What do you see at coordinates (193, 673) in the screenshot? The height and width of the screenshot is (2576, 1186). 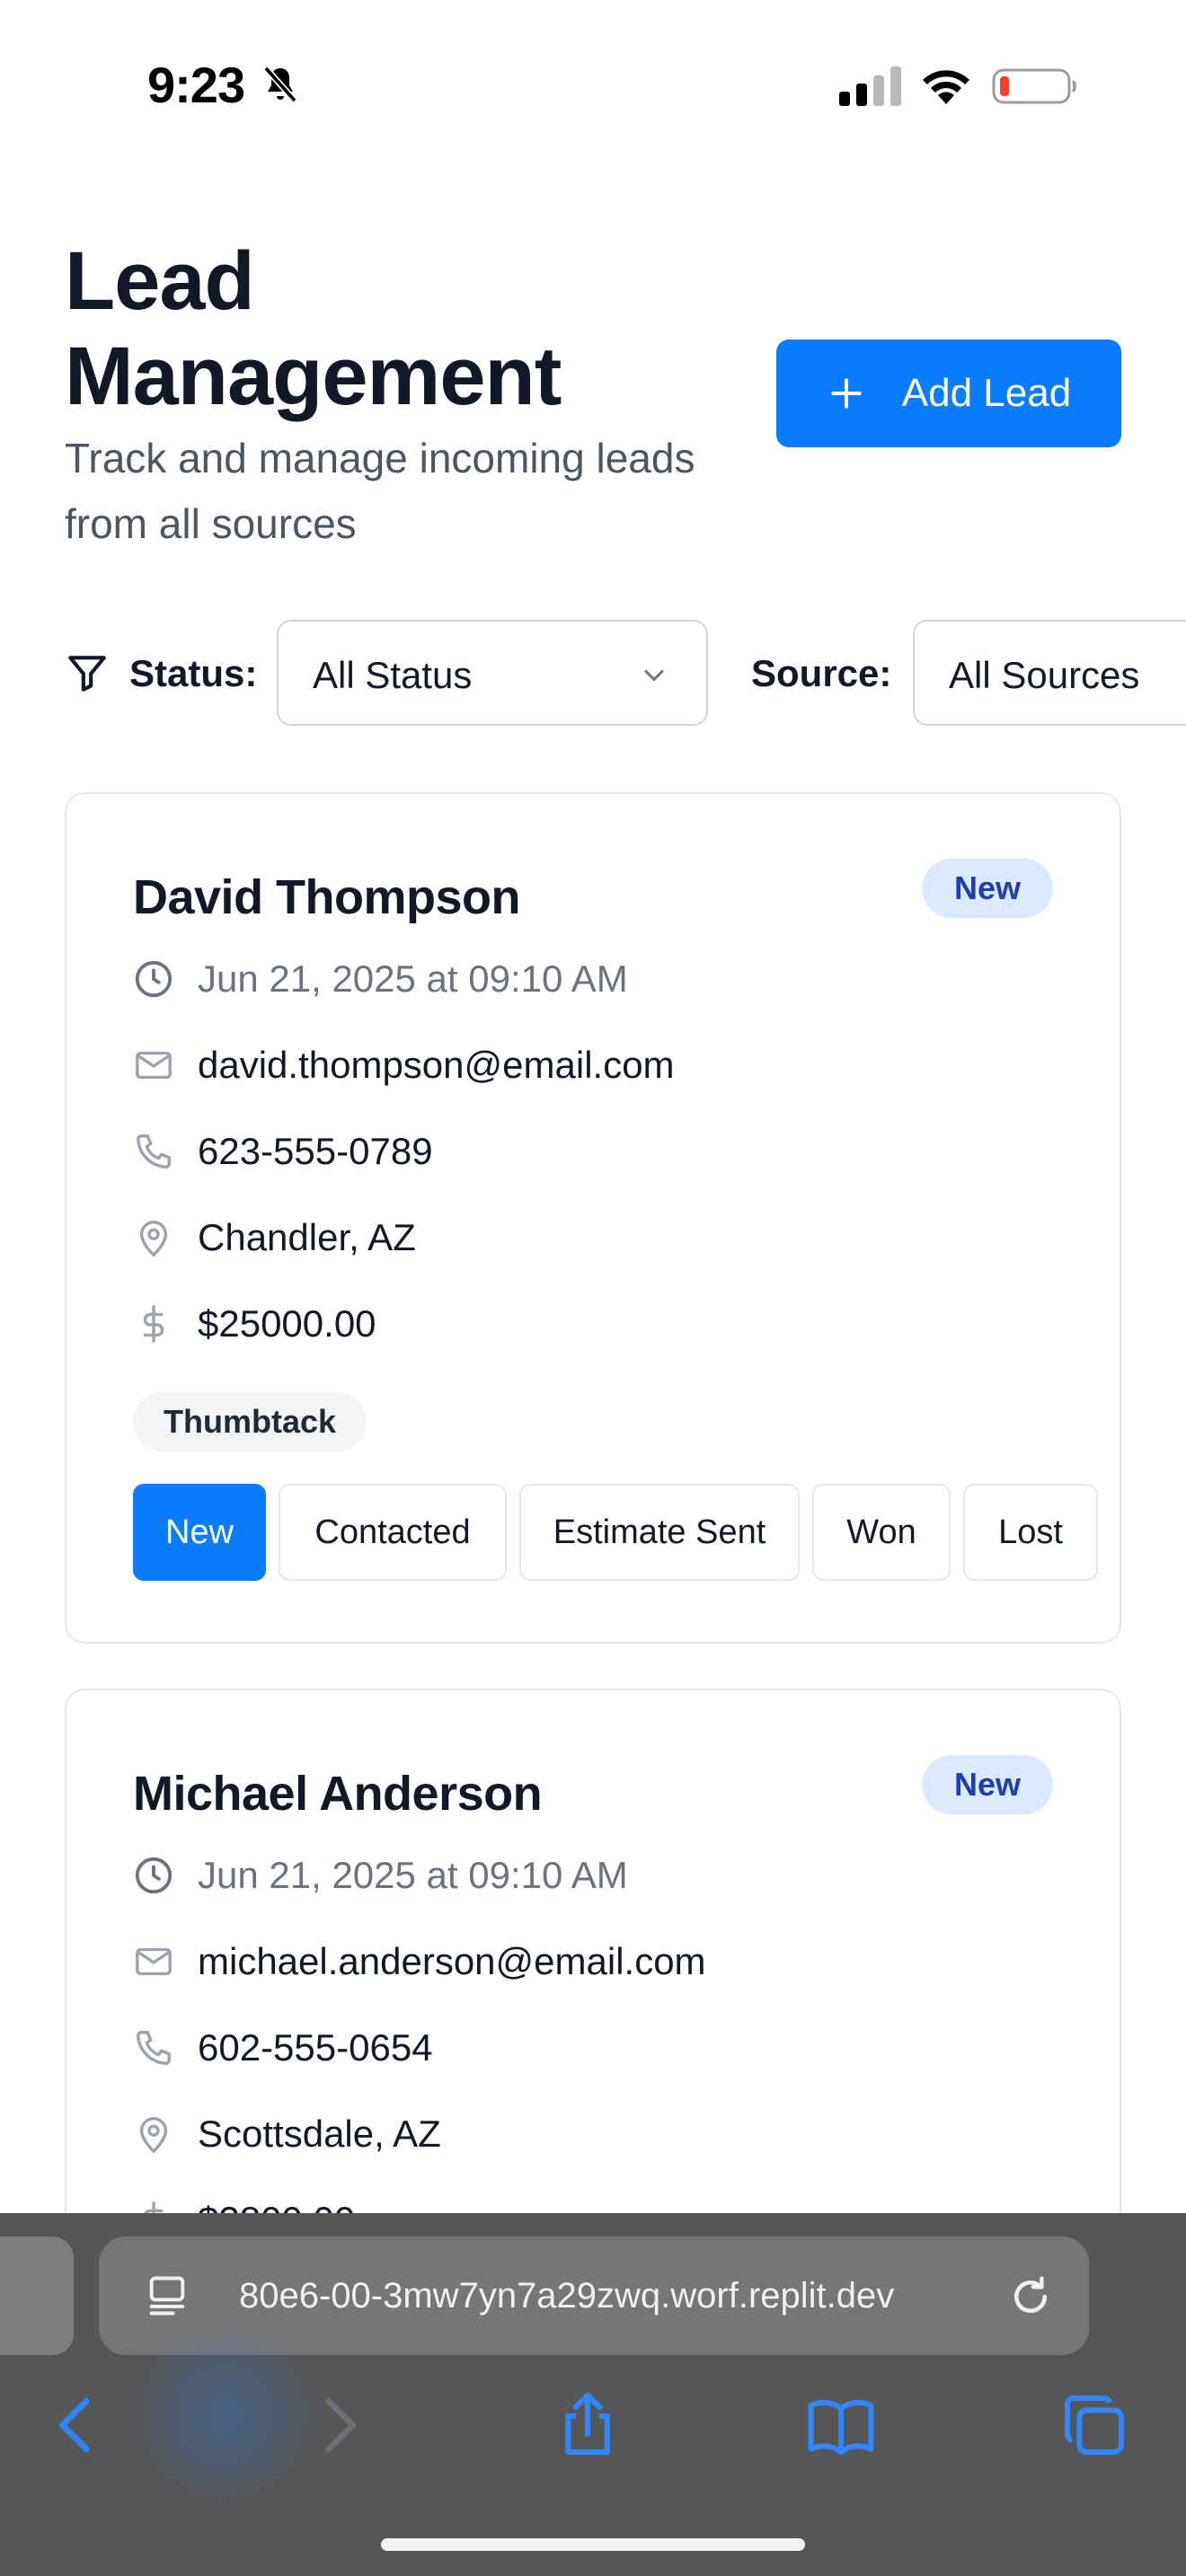 I see `status-filter-label: Status:` at bounding box center [193, 673].